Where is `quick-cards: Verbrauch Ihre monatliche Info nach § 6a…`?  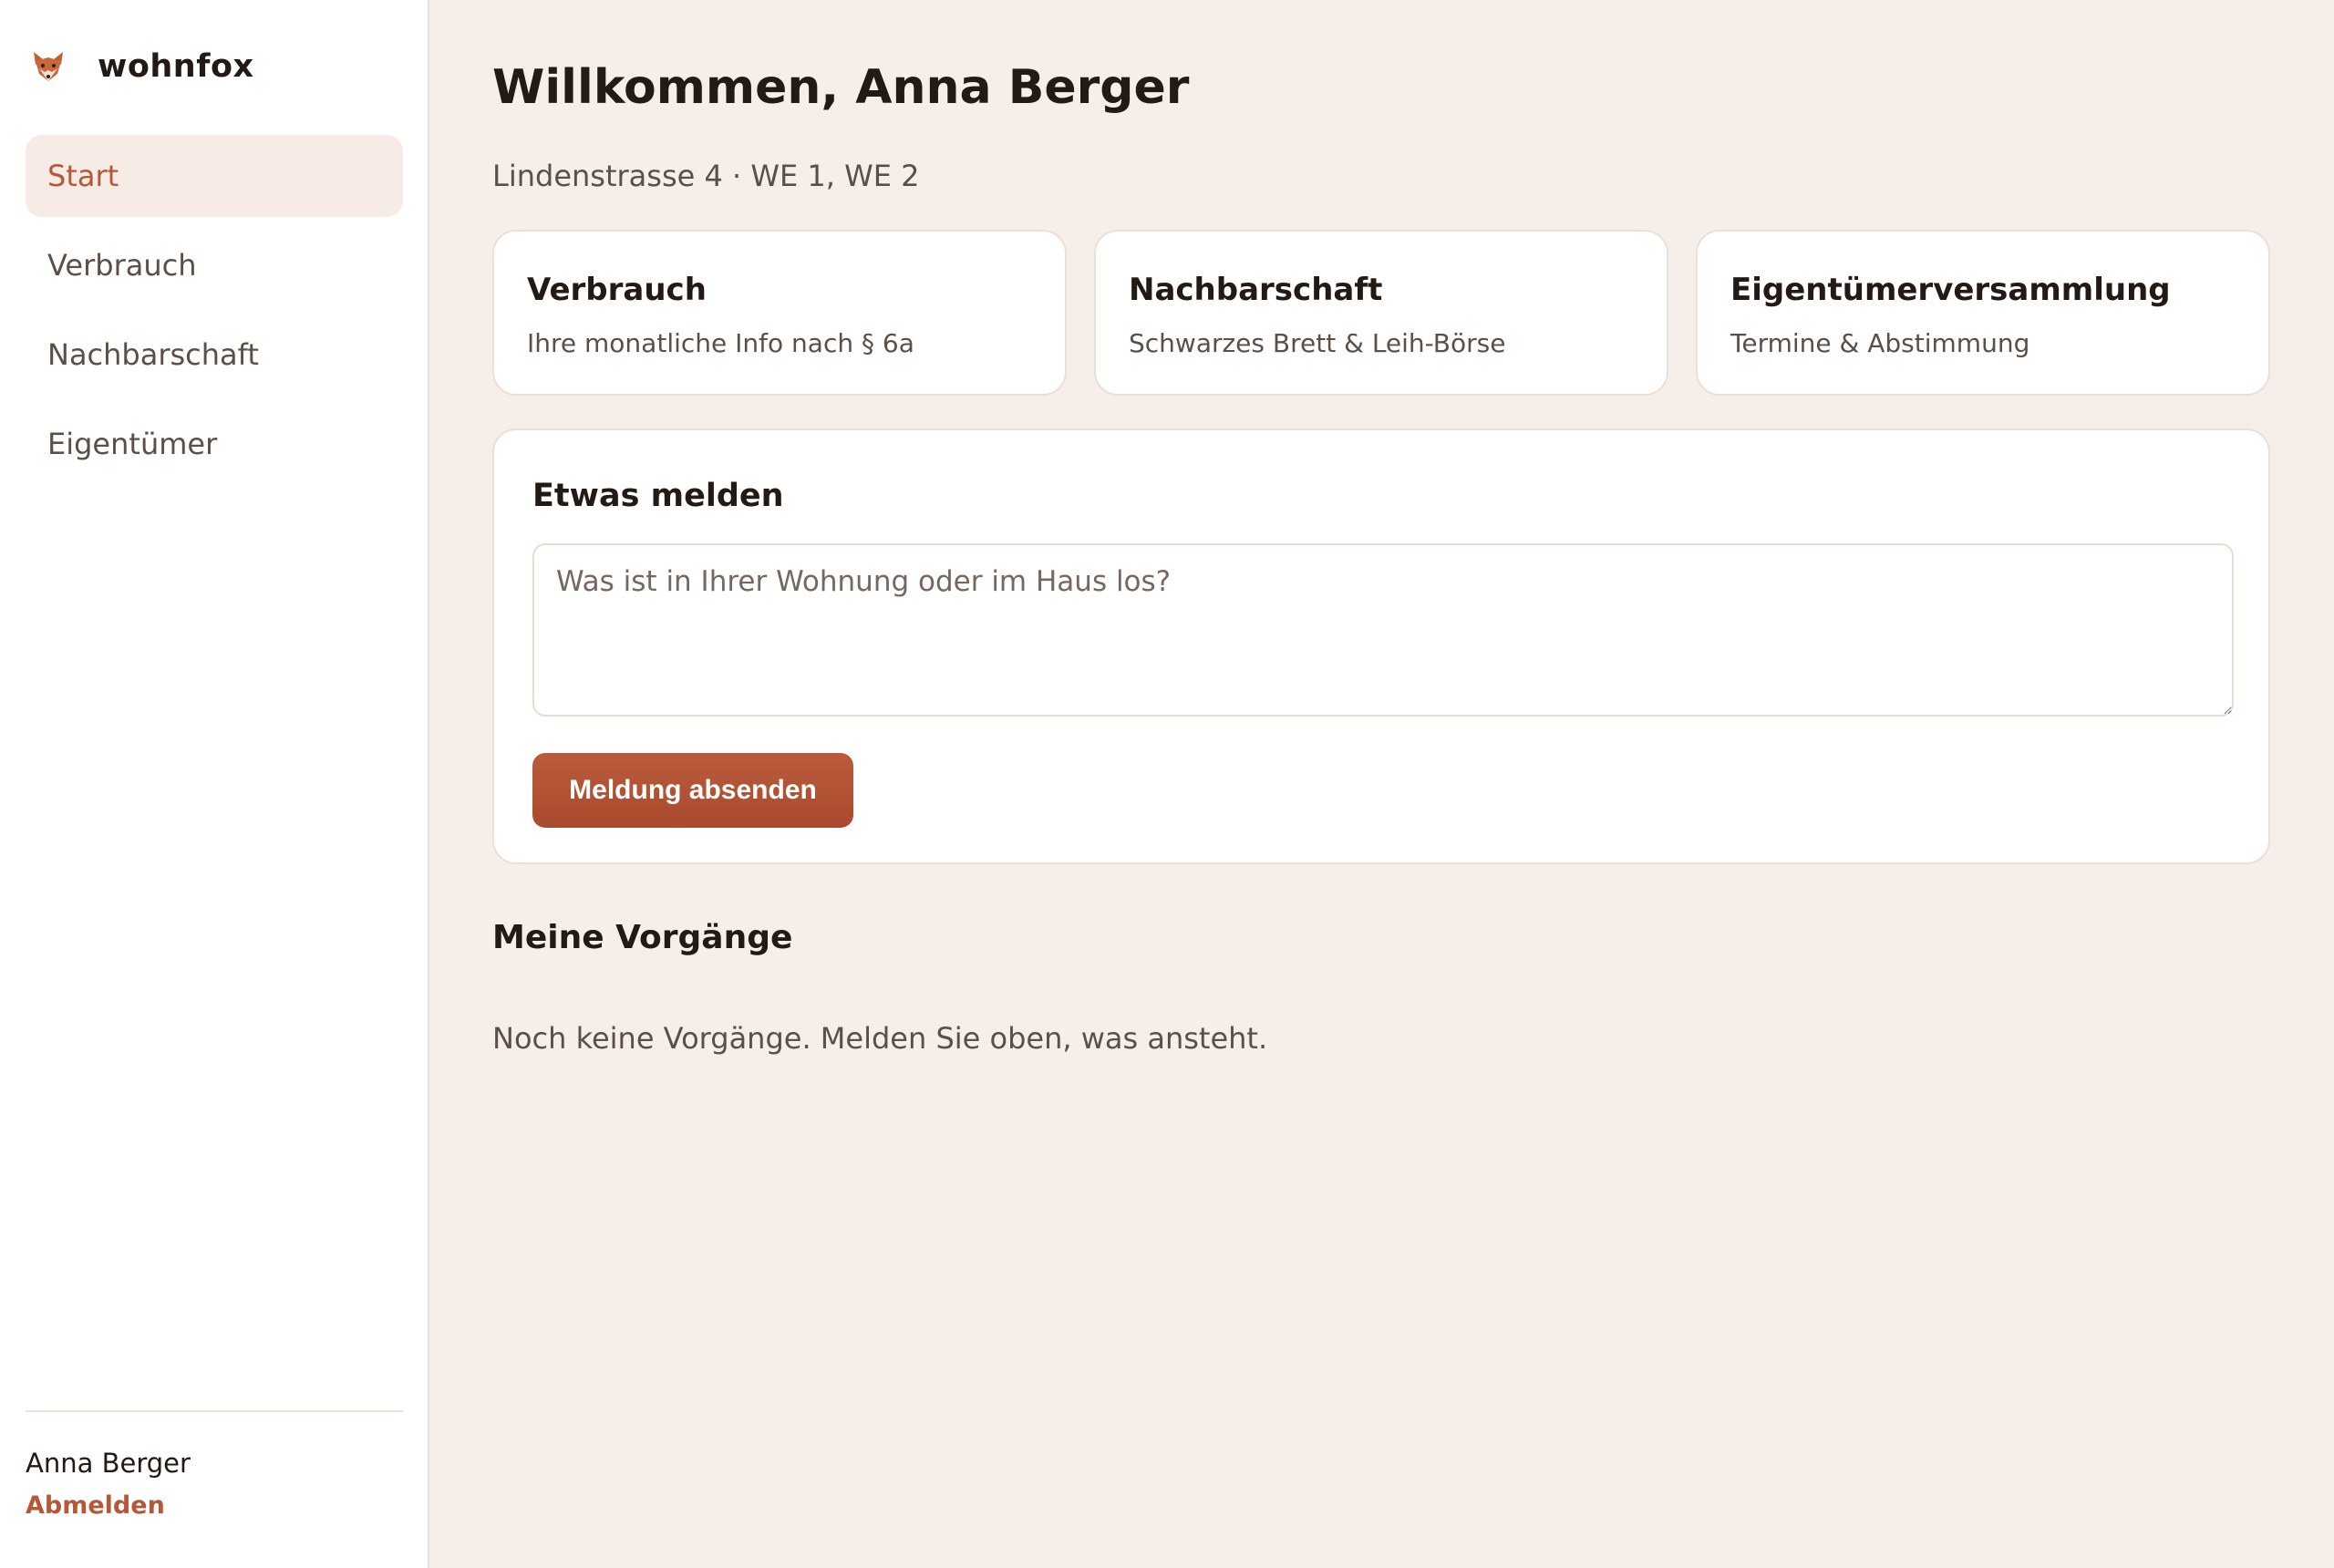 quick-cards: Verbrauch Ihre monatliche Info nach § 6a… is located at coordinates (1381, 313).